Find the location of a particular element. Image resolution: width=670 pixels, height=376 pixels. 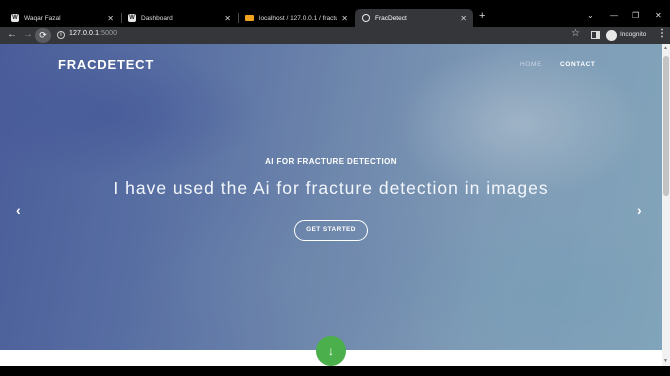

forward-arrow-icon: → is located at coordinates (28, 35).